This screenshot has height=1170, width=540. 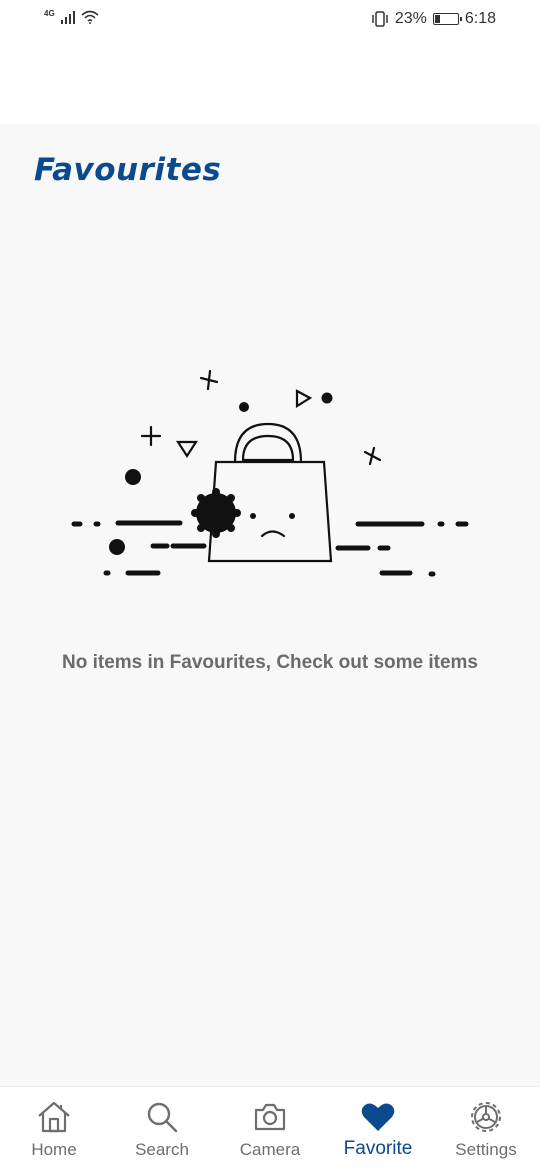 What do you see at coordinates (270, 1117) in the screenshot?
I see `camera-icon` at bounding box center [270, 1117].